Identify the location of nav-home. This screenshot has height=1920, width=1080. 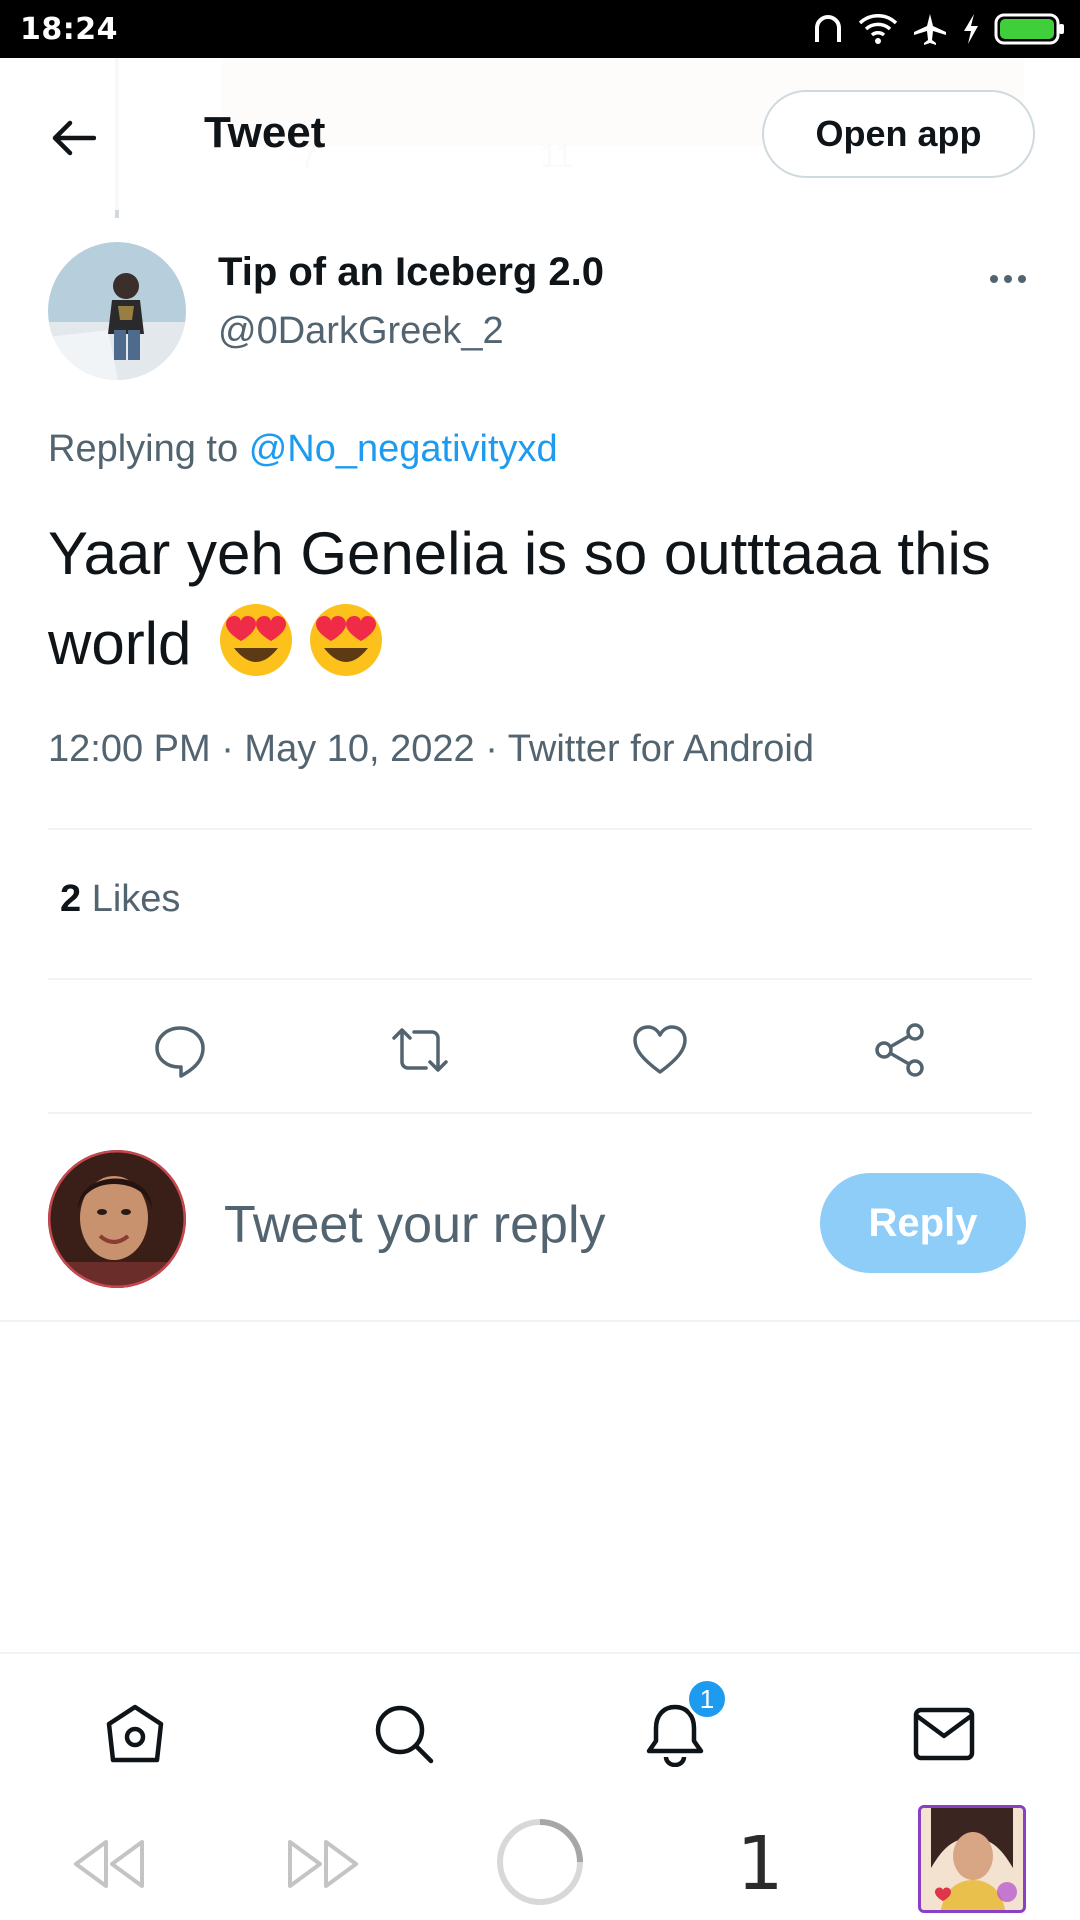
(135, 1734).